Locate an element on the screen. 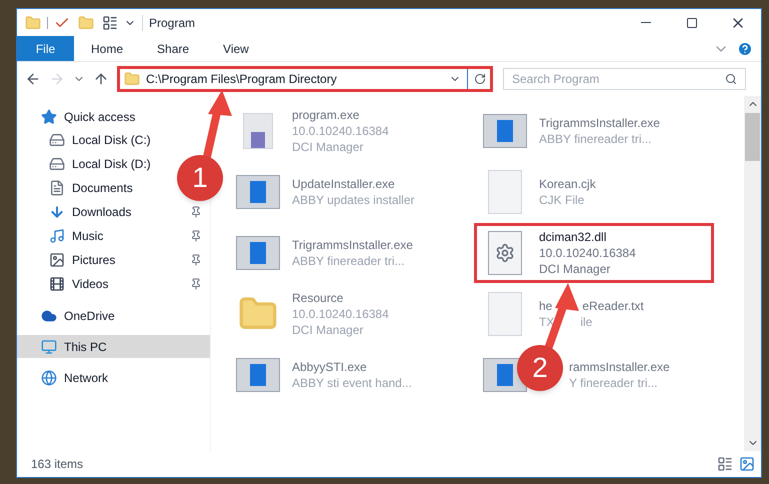  help-icon is located at coordinates (745, 48).